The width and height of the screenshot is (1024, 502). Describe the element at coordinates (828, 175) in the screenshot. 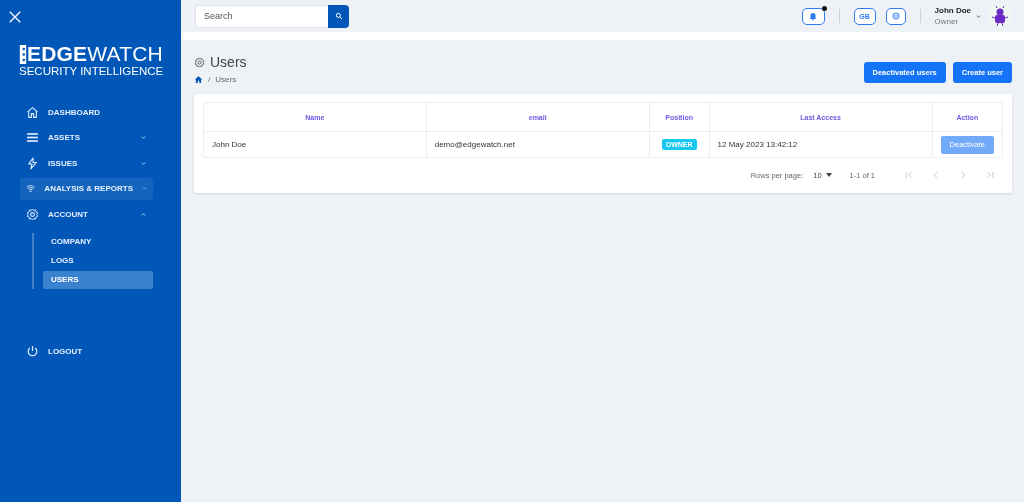

I see `caret-icon` at that location.